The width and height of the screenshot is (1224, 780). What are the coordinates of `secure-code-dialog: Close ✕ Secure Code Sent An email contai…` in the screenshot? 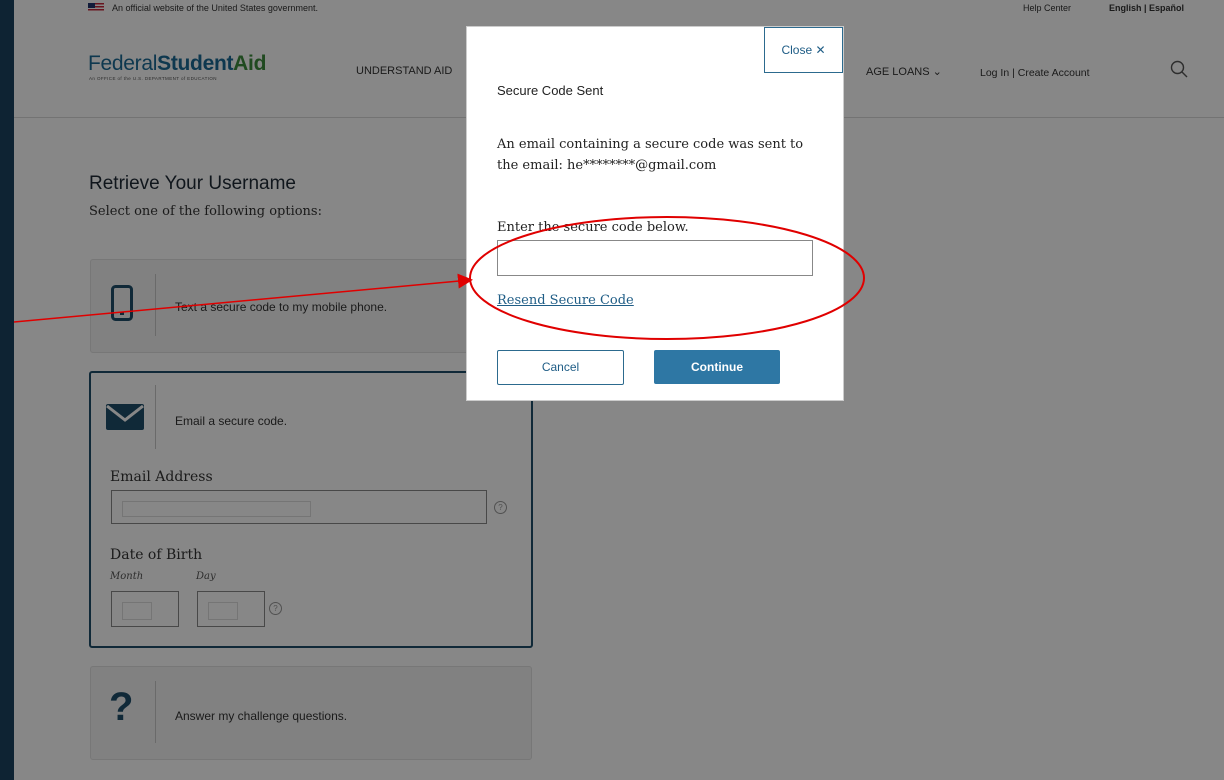 It's located at (655, 213).